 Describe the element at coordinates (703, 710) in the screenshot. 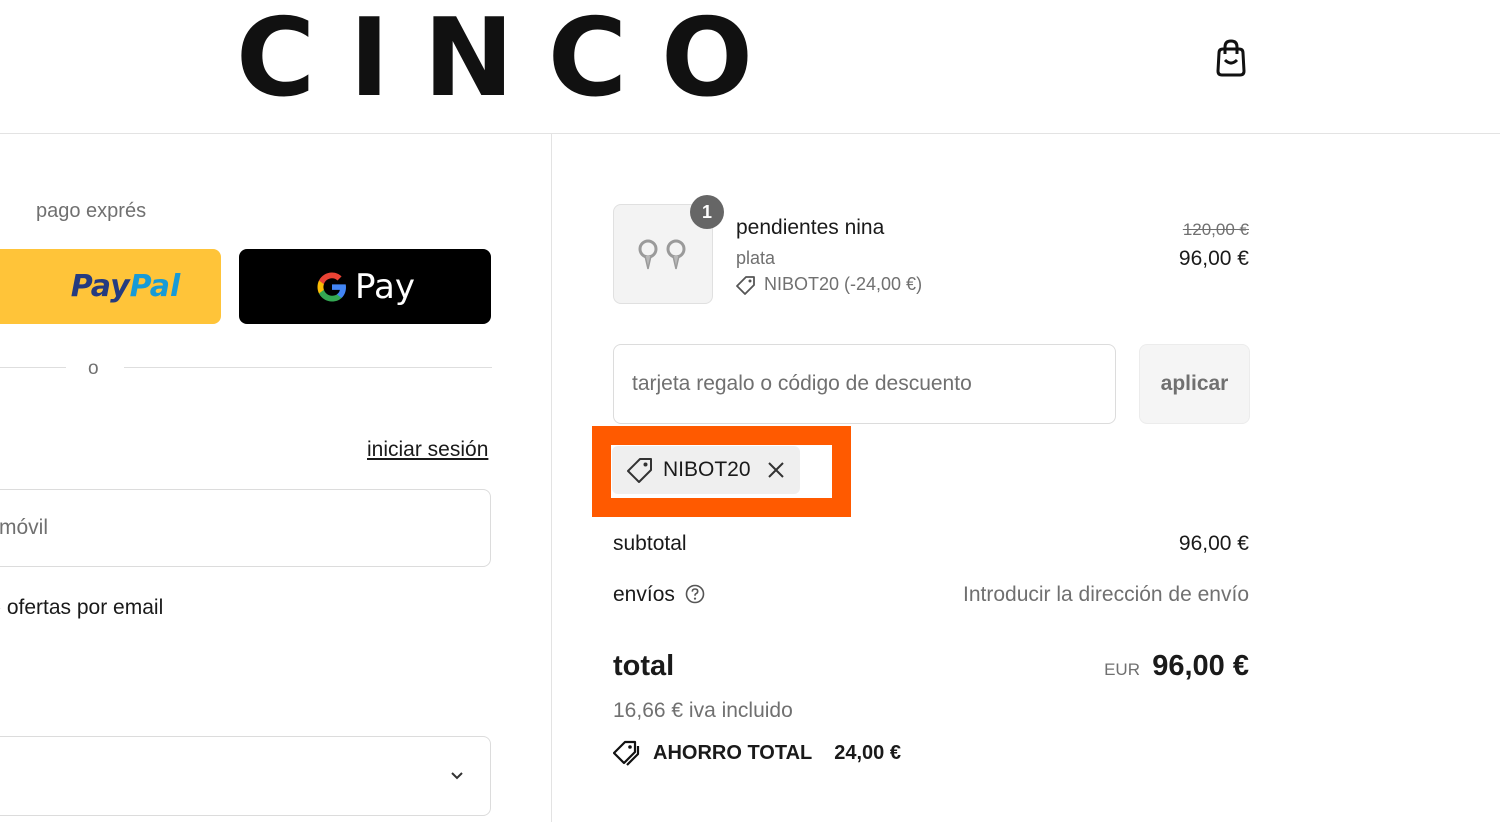

I see `tax-note: 16,66 € iva incluido` at that location.